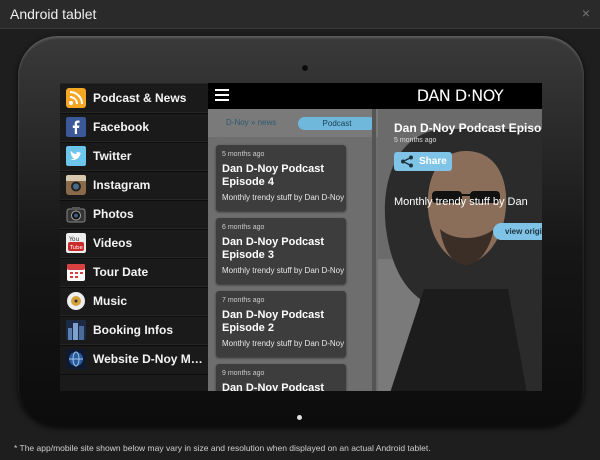 The image size is (600, 460). Describe the element at coordinates (300, 14) in the screenshot. I see `window-titlebar: Android tablet ×` at that location.